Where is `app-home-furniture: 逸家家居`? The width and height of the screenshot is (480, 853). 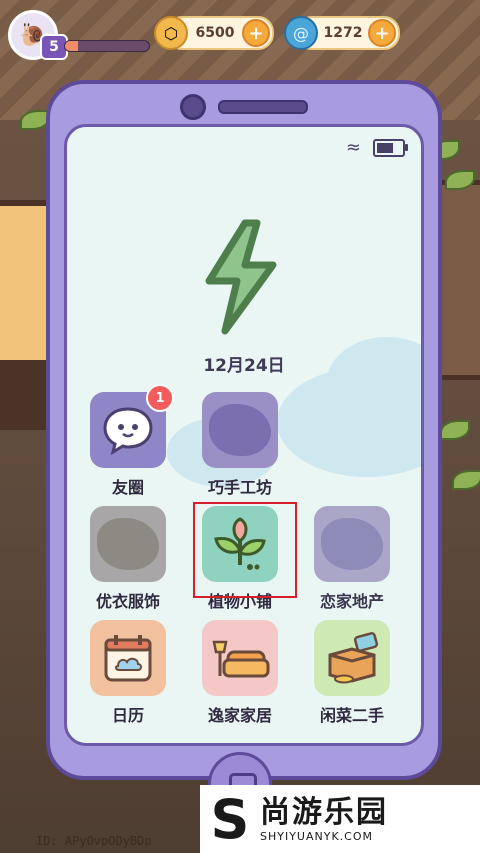 app-home-furniture: 逸家家居 is located at coordinates (240, 673).